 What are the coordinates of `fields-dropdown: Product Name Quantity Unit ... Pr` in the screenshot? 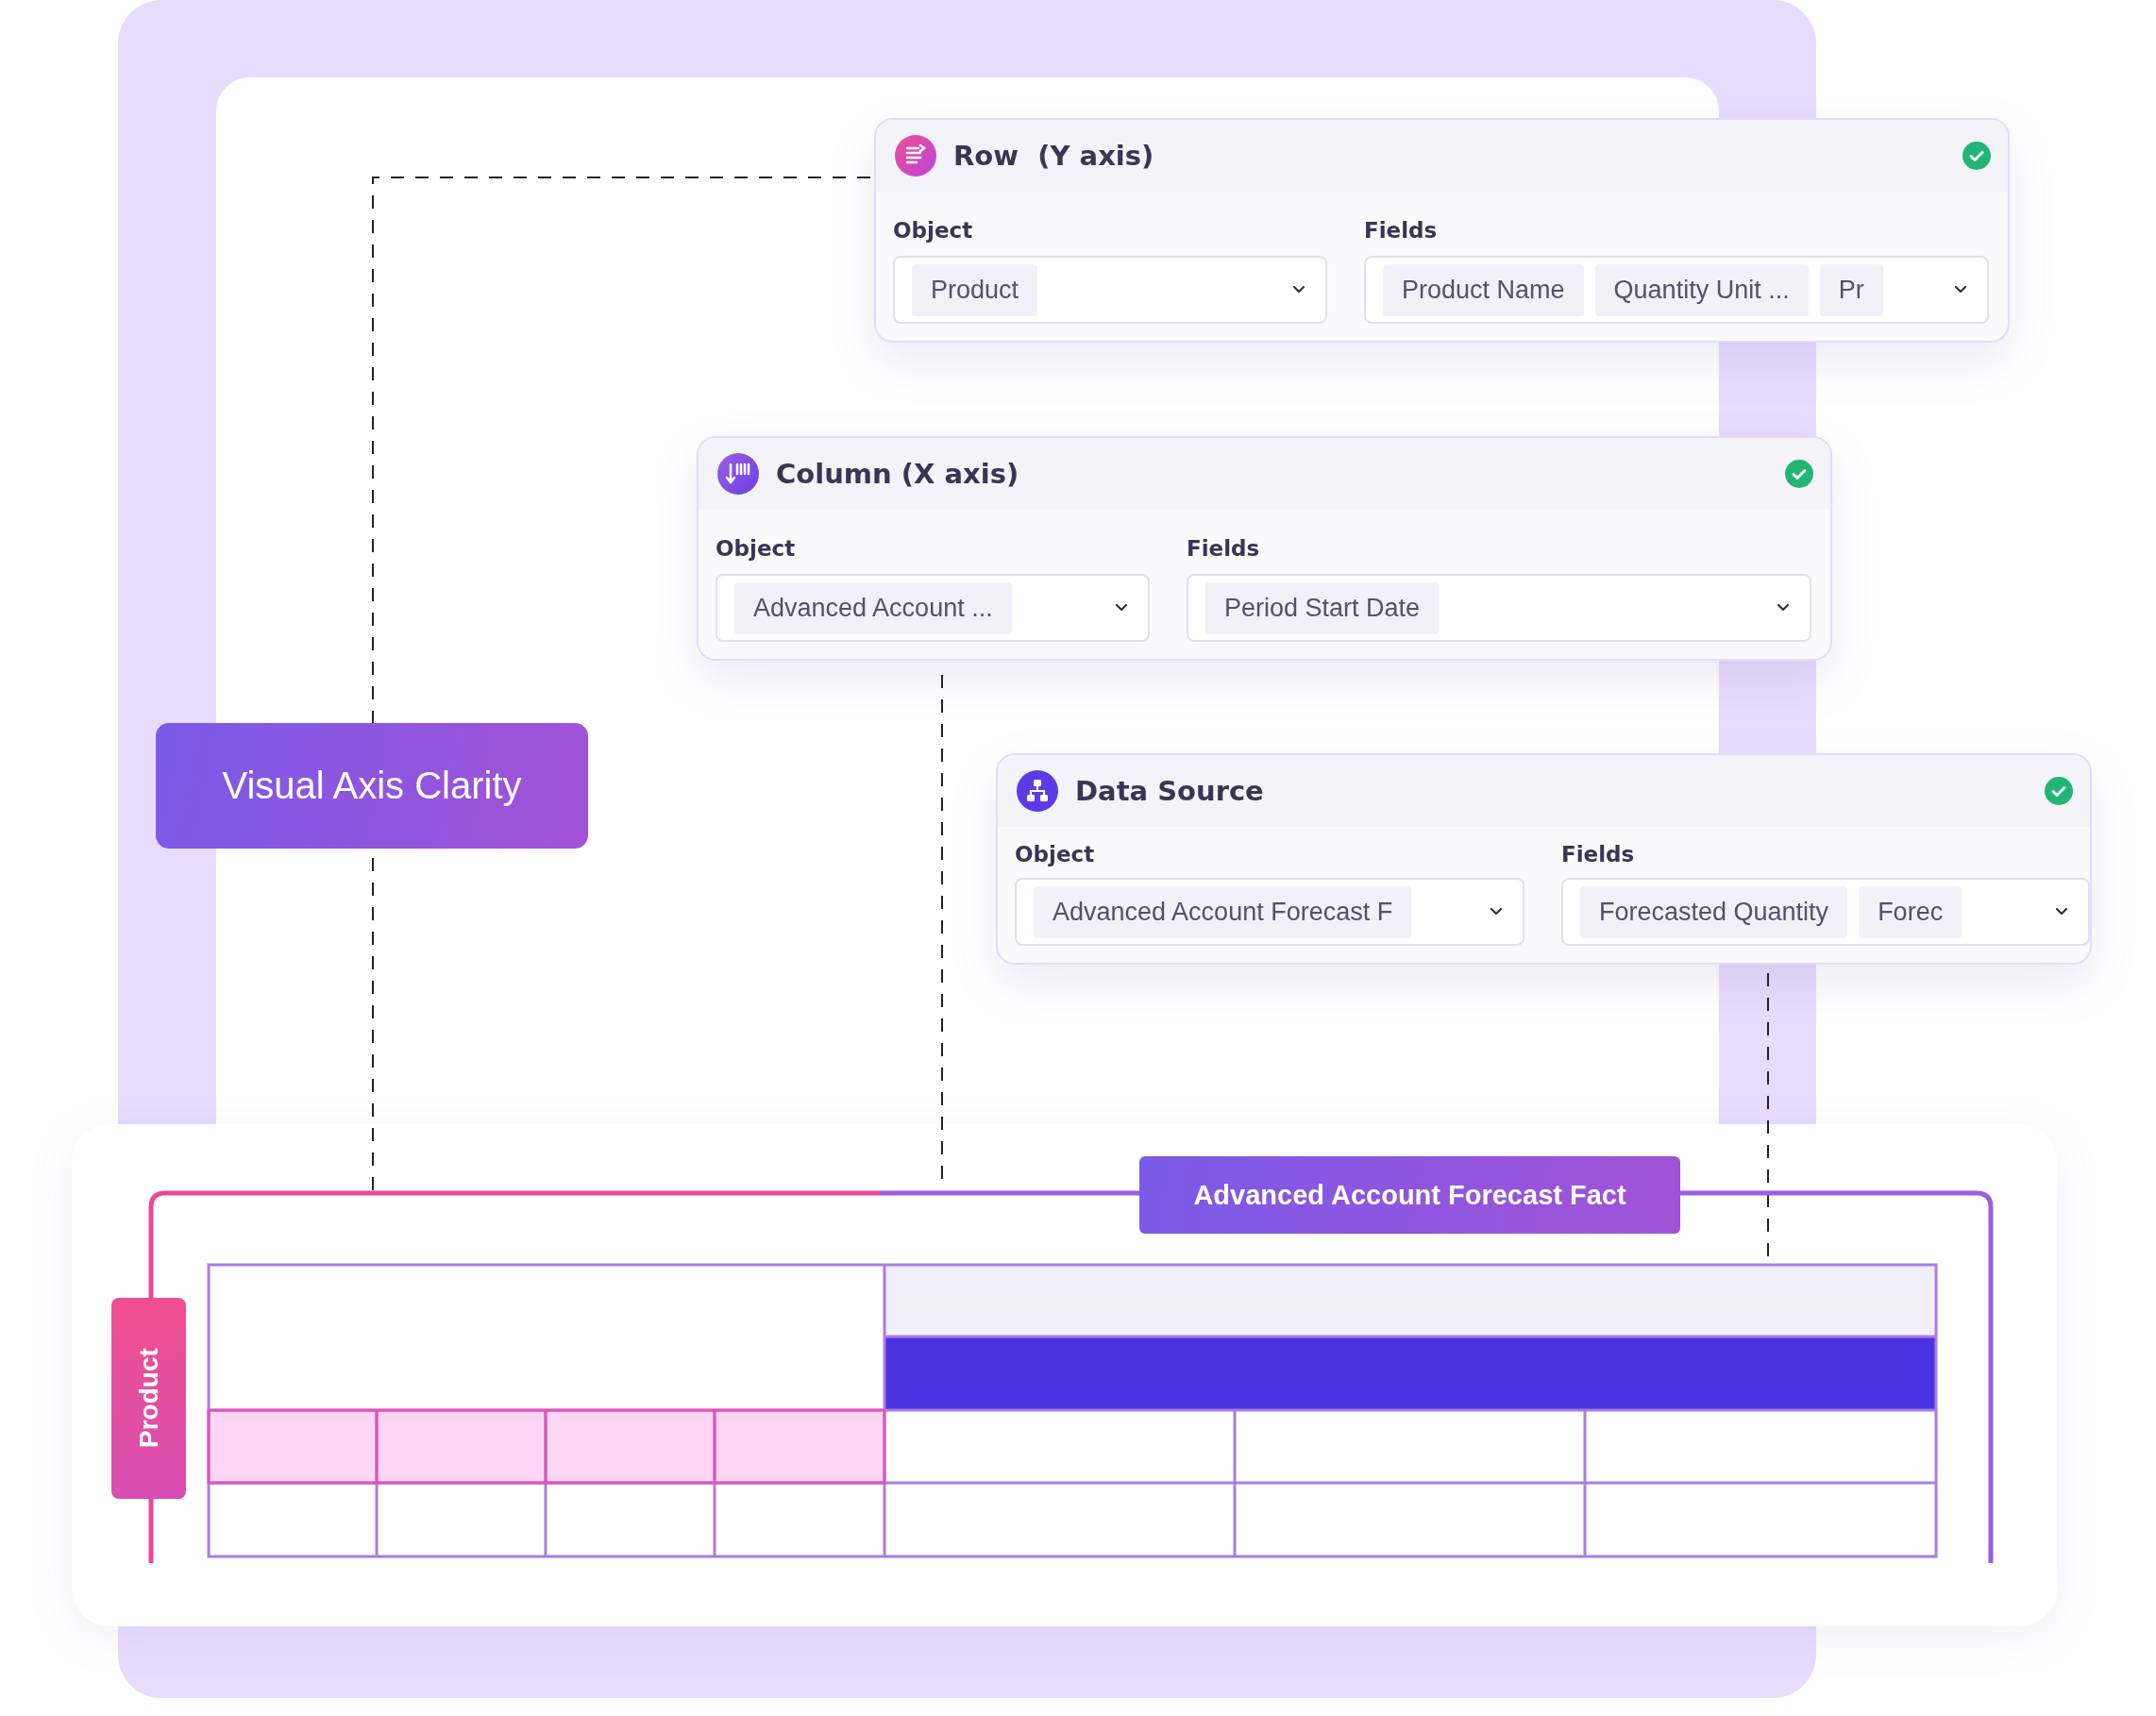 It's located at (1676, 290).